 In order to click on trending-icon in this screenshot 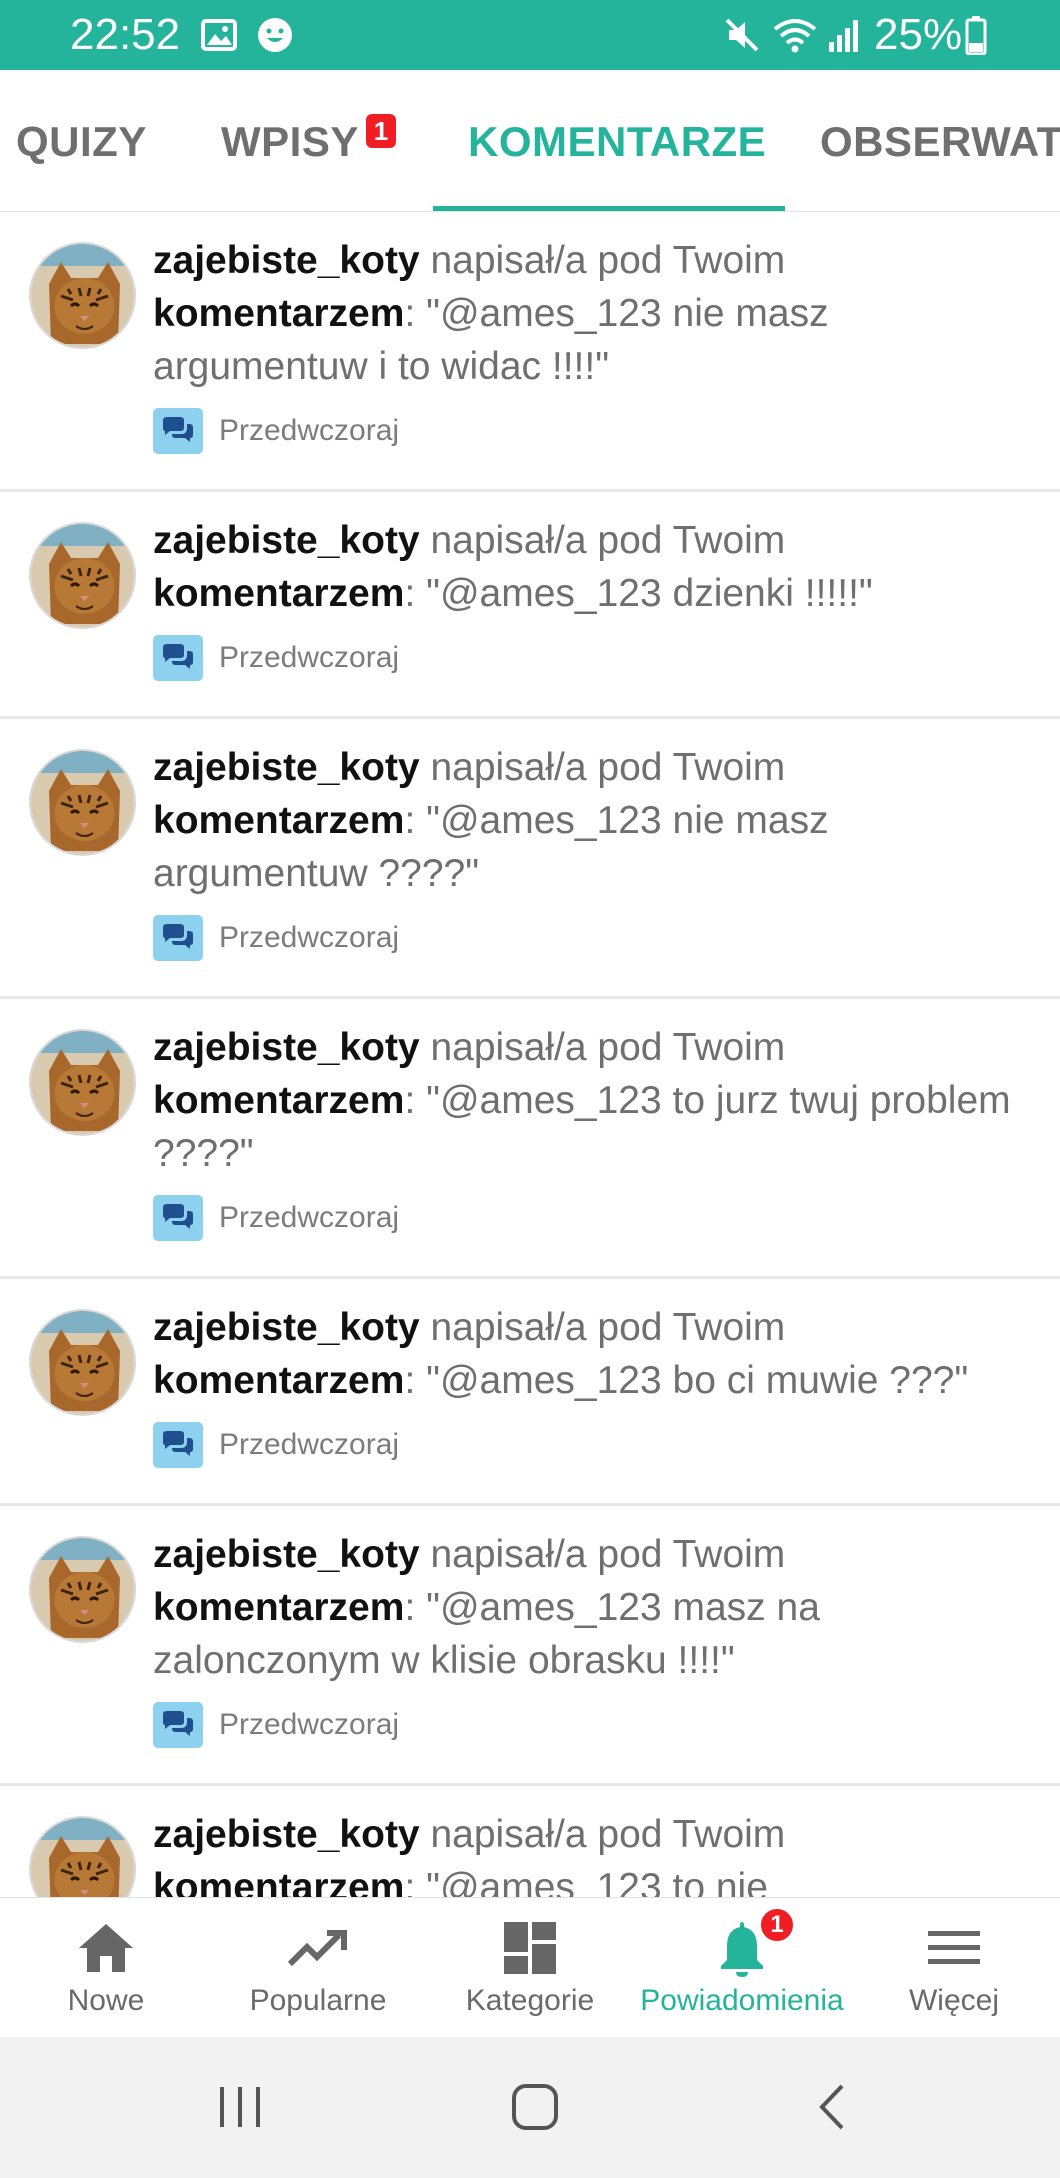, I will do `click(318, 1948)`.